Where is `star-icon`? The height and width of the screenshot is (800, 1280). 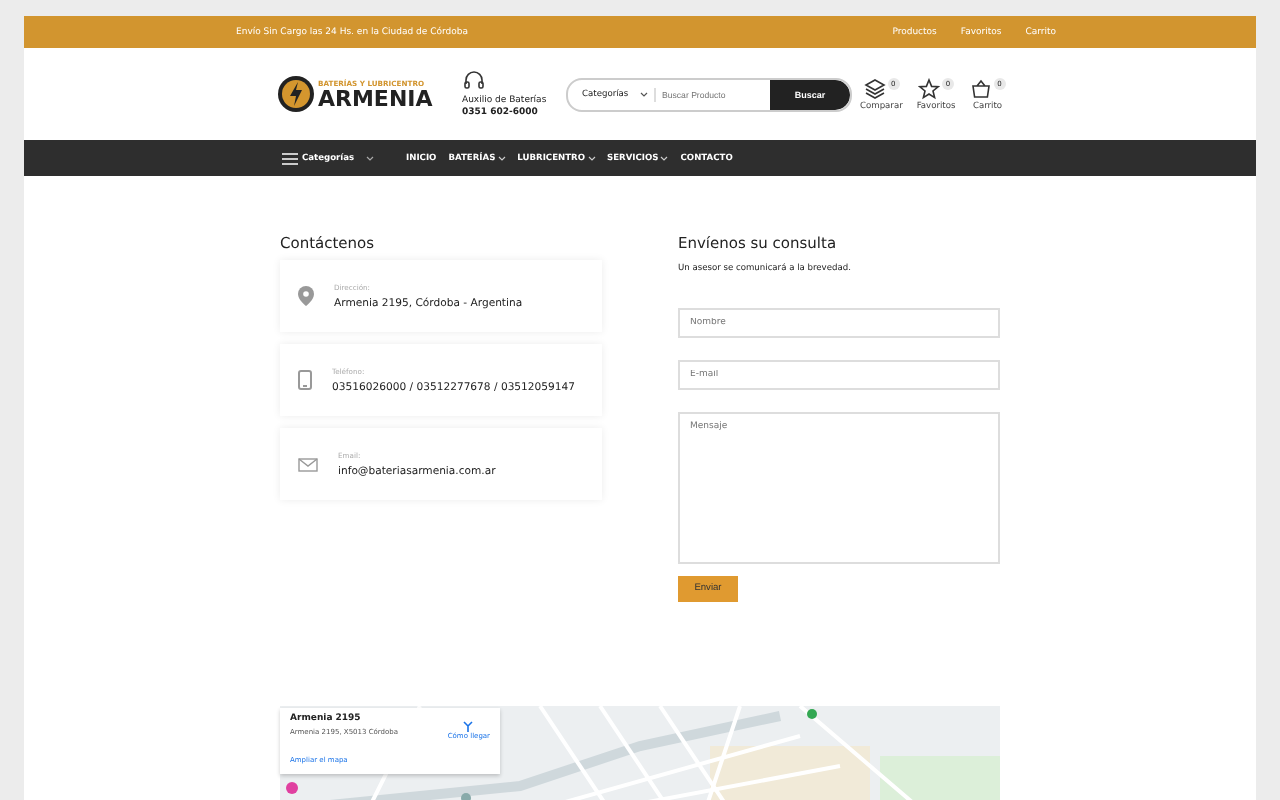 star-icon is located at coordinates (929, 88).